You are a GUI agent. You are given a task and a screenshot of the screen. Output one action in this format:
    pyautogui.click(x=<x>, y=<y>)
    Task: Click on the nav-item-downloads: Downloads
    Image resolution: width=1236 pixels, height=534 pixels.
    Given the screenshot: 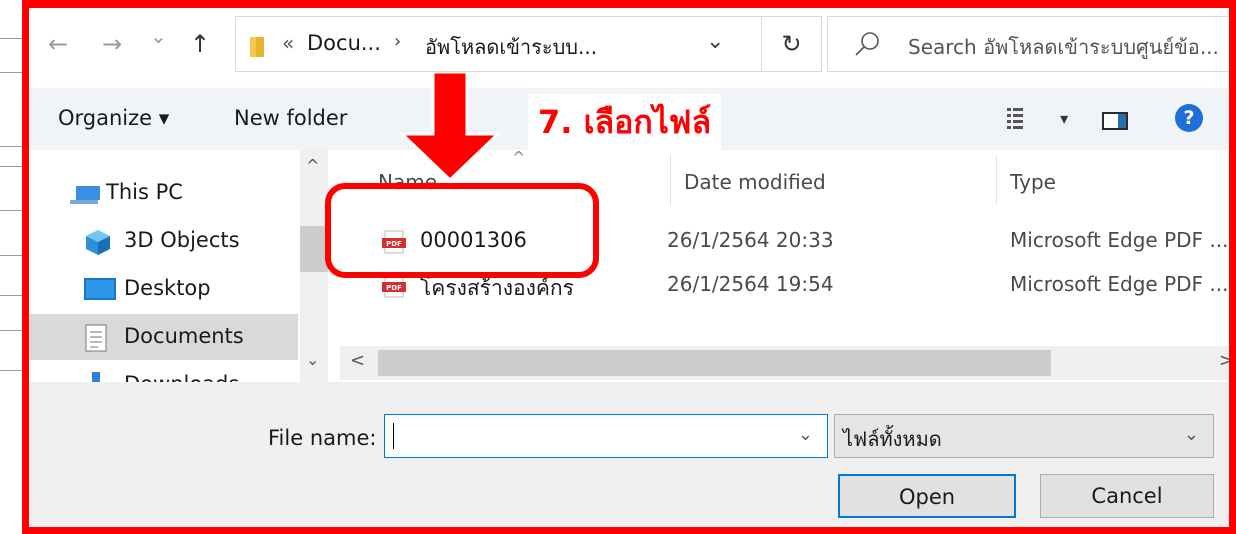 What is the action you would take?
    pyautogui.click(x=160, y=372)
    